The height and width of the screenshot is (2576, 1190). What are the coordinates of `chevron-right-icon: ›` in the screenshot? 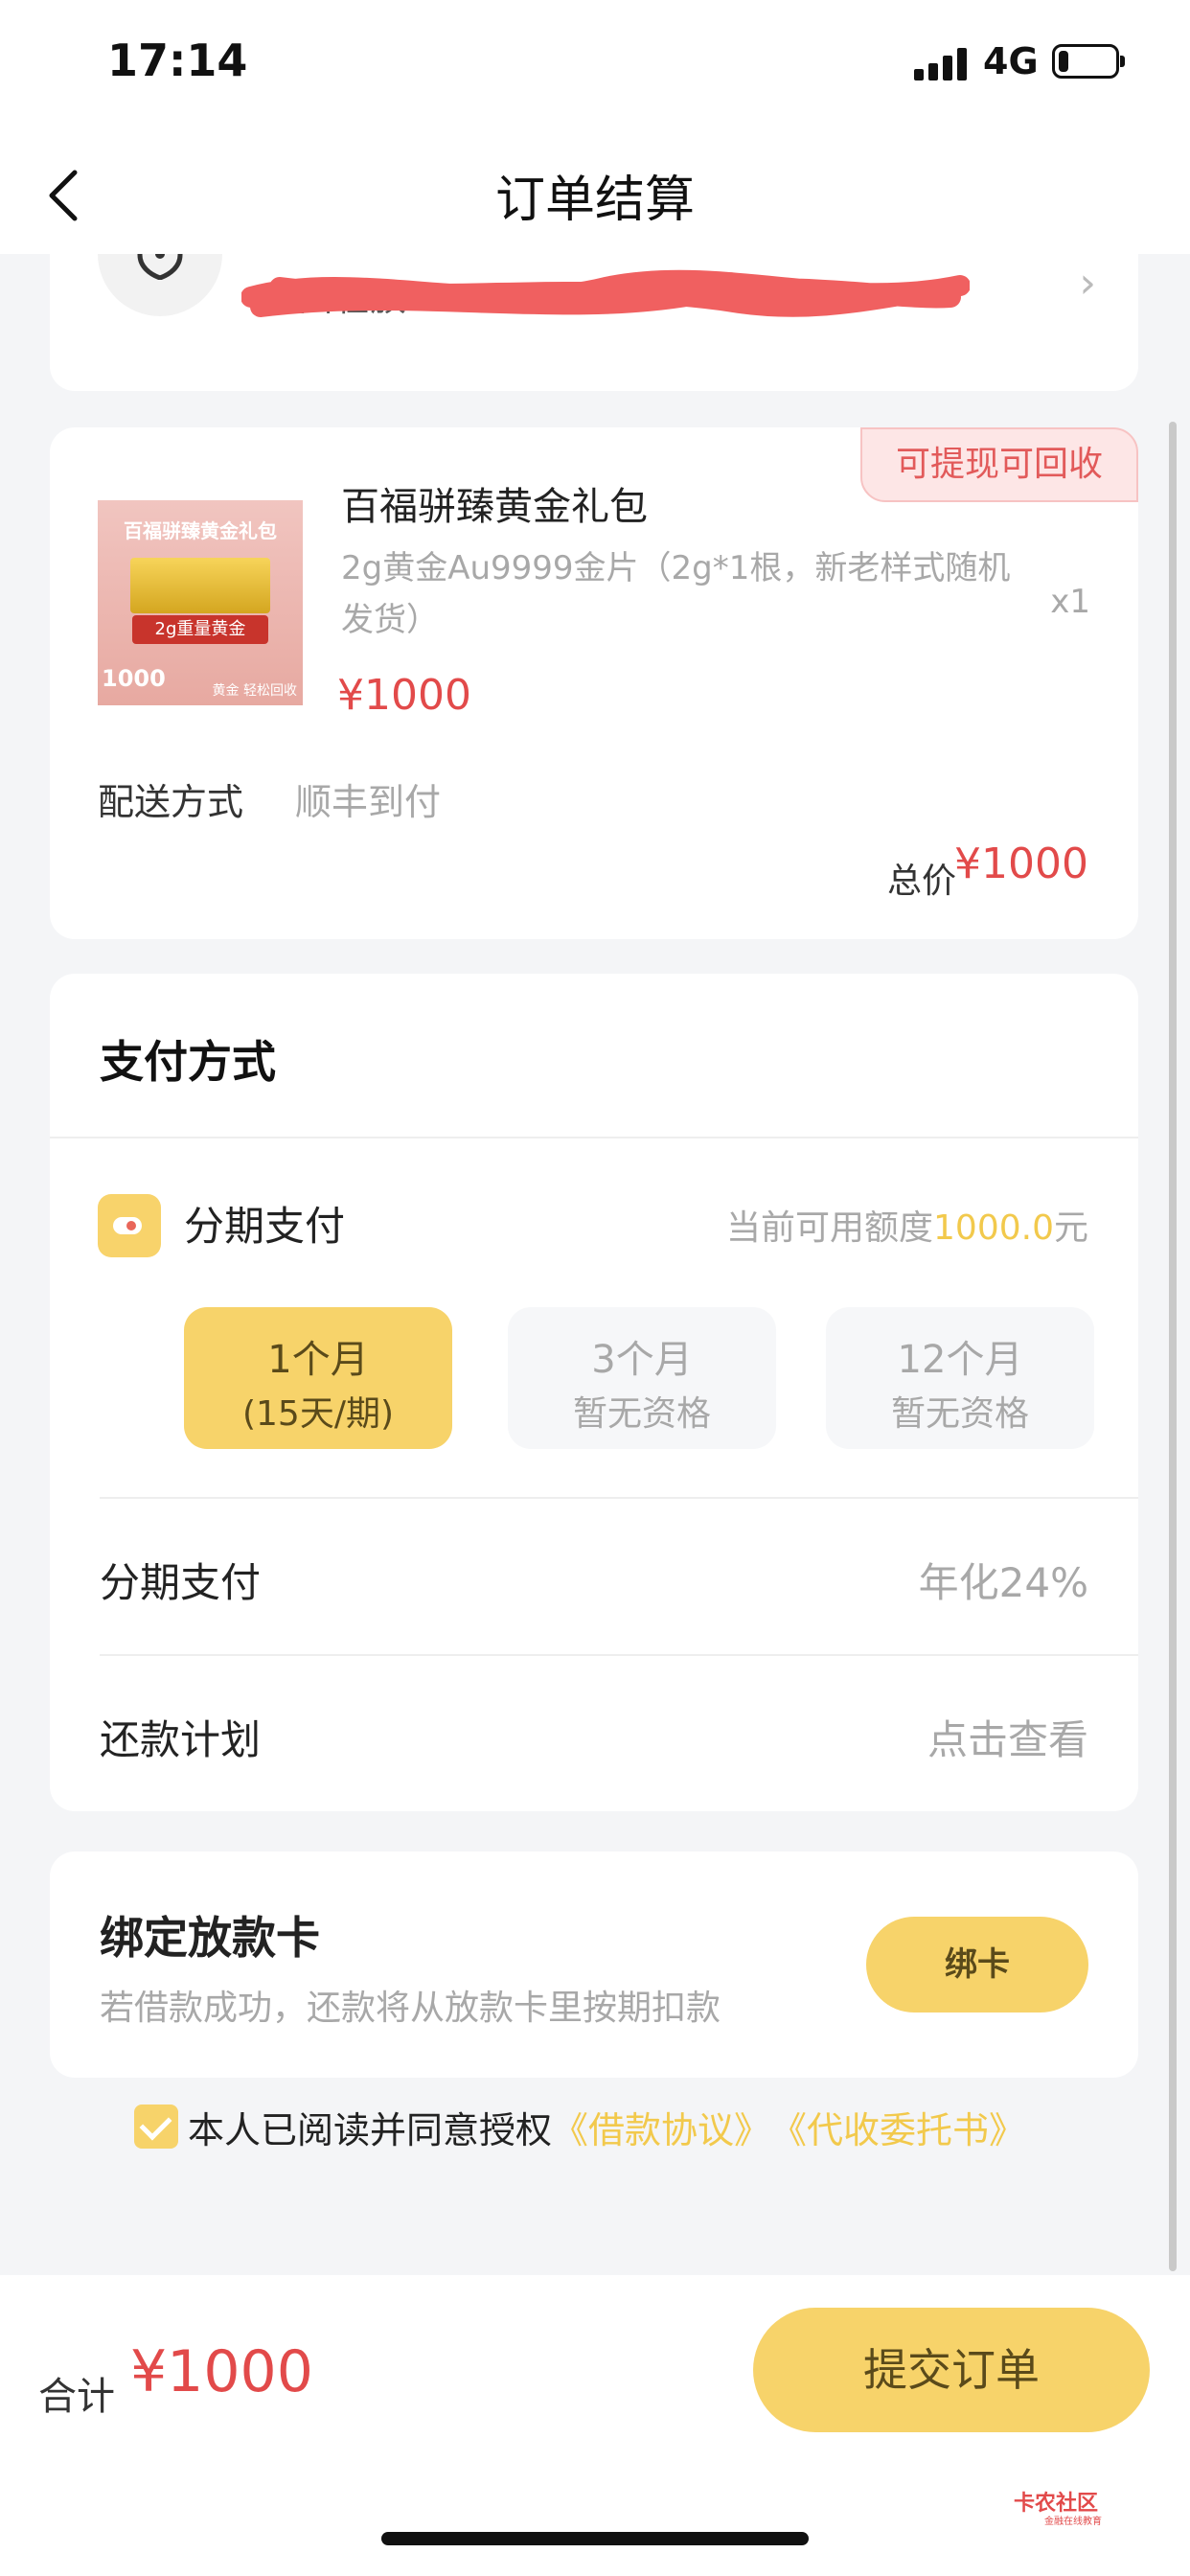 It's located at (1088, 283).